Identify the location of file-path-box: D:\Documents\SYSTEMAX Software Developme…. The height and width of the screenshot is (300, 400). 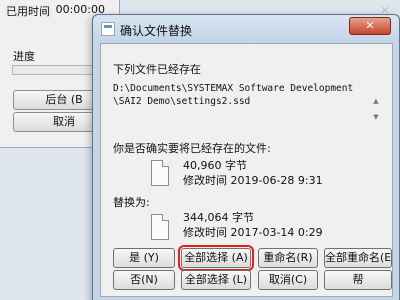
(248, 103).